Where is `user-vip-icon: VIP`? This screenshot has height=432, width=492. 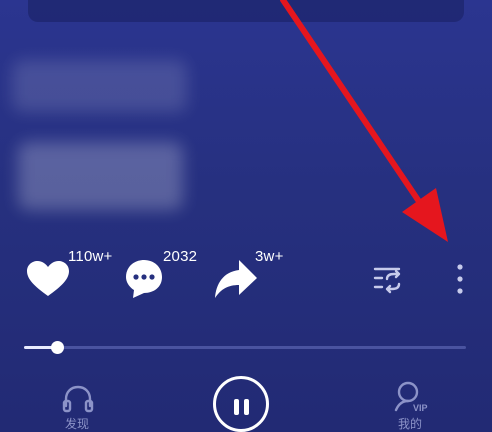 user-vip-icon: VIP is located at coordinates (411, 397).